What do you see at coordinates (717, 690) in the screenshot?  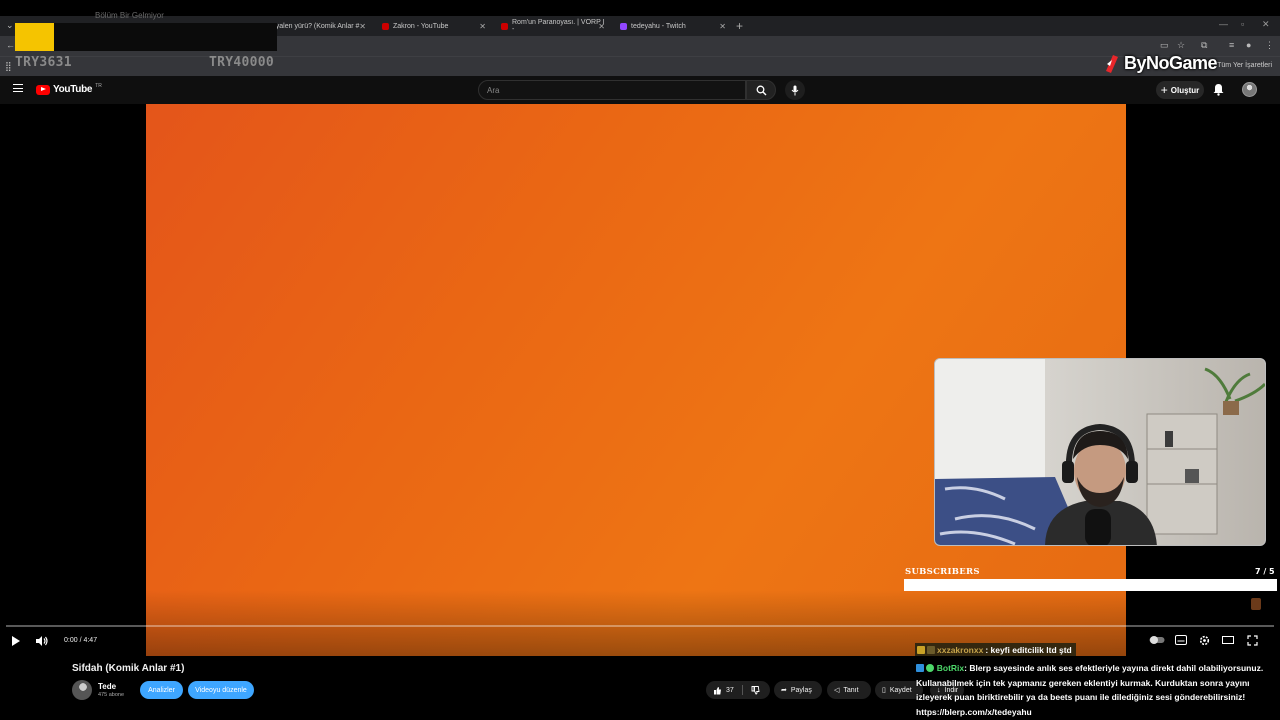 I see `like-icon` at bounding box center [717, 690].